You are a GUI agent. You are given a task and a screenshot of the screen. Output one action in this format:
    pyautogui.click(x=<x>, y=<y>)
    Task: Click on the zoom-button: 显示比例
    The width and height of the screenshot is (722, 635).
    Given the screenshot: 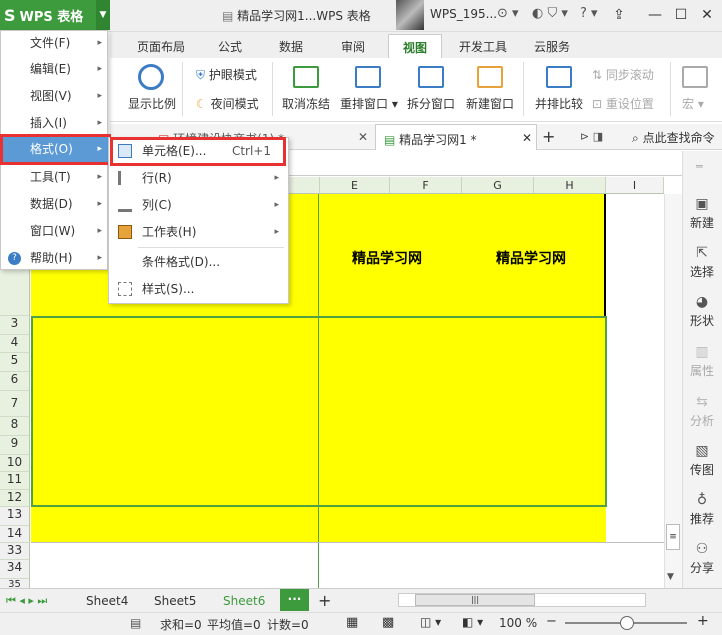 What is the action you would take?
    pyautogui.click(x=152, y=103)
    